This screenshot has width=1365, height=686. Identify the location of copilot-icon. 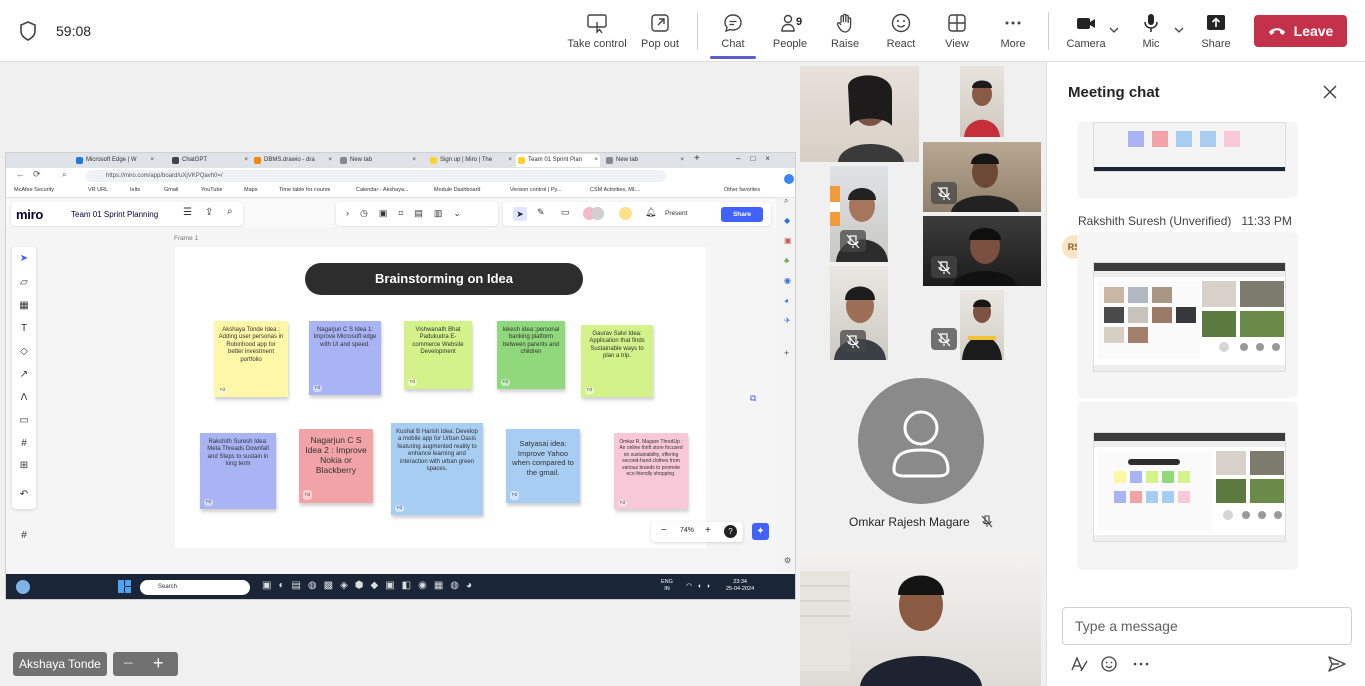
(789, 179).